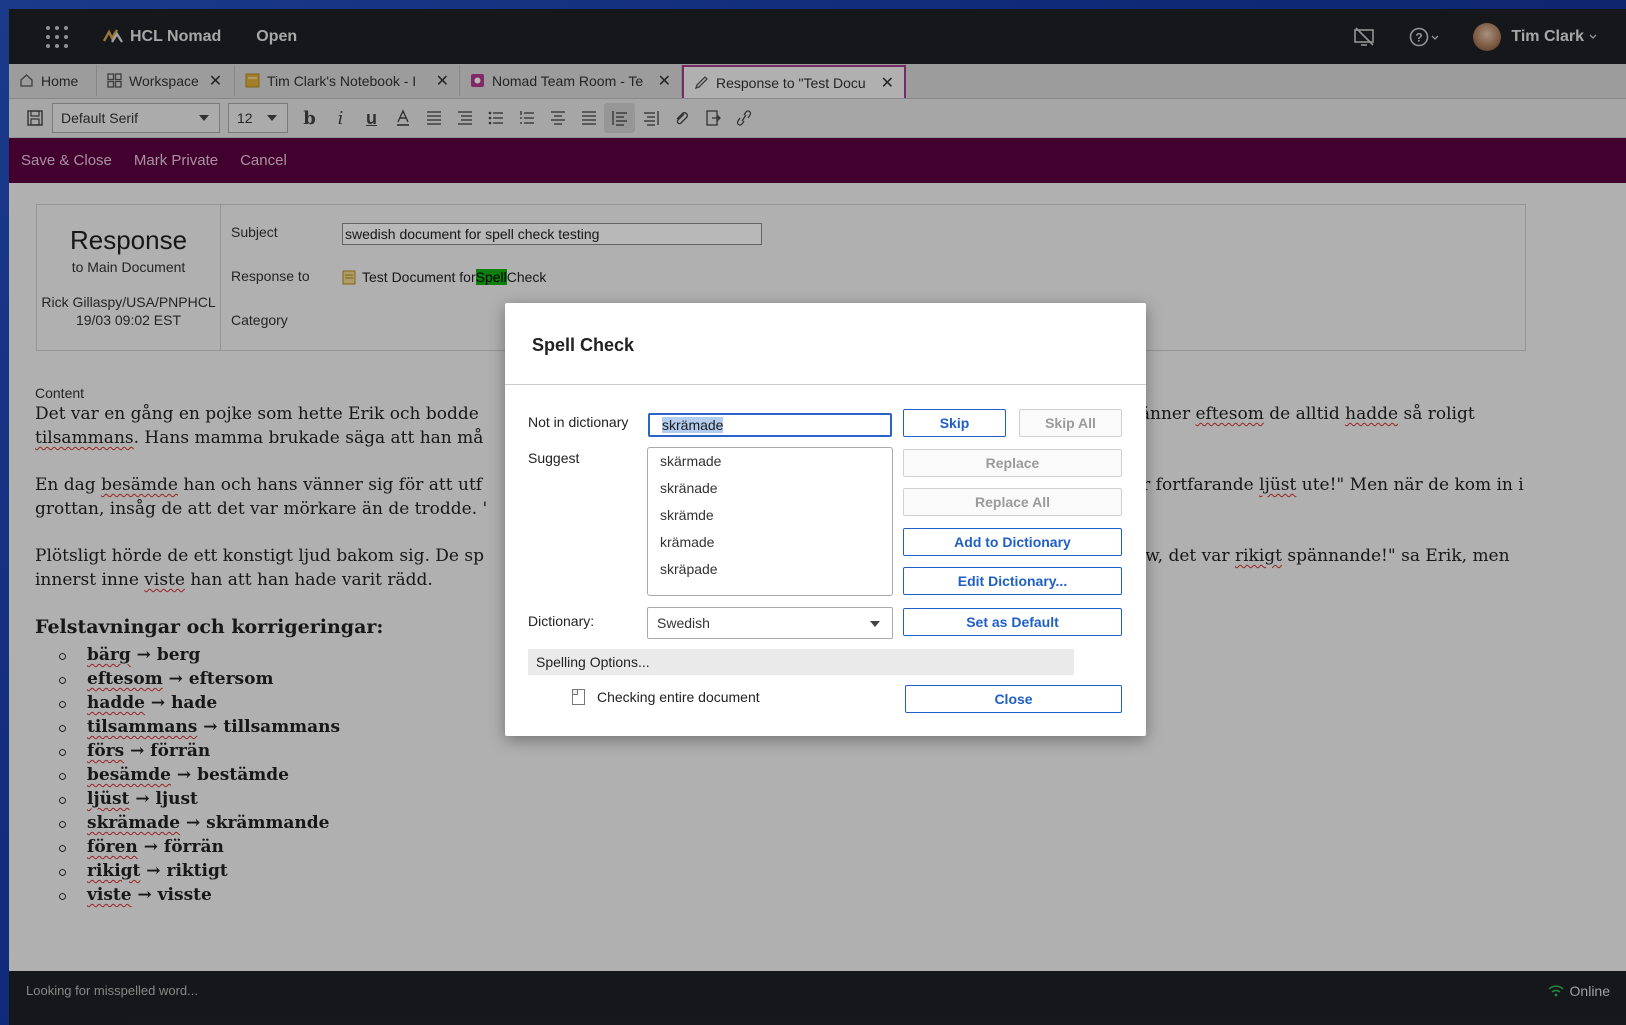 The height and width of the screenshot is (1025, 1626). What do you see at coordinates (683, 623) in the screenshot?
I see `dictionary-value: Swedish` at bounding box center [683, 623].